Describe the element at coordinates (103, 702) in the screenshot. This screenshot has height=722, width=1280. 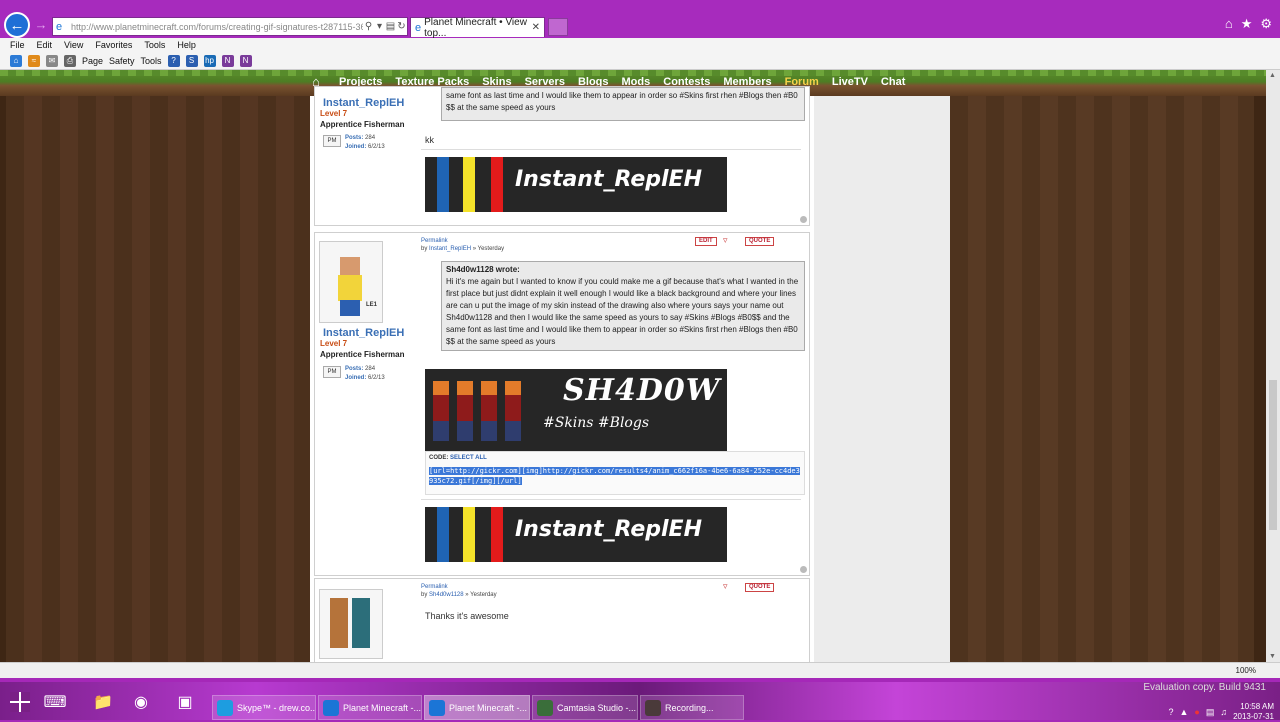
I see `file-explorer-icon: 📁` at that location.